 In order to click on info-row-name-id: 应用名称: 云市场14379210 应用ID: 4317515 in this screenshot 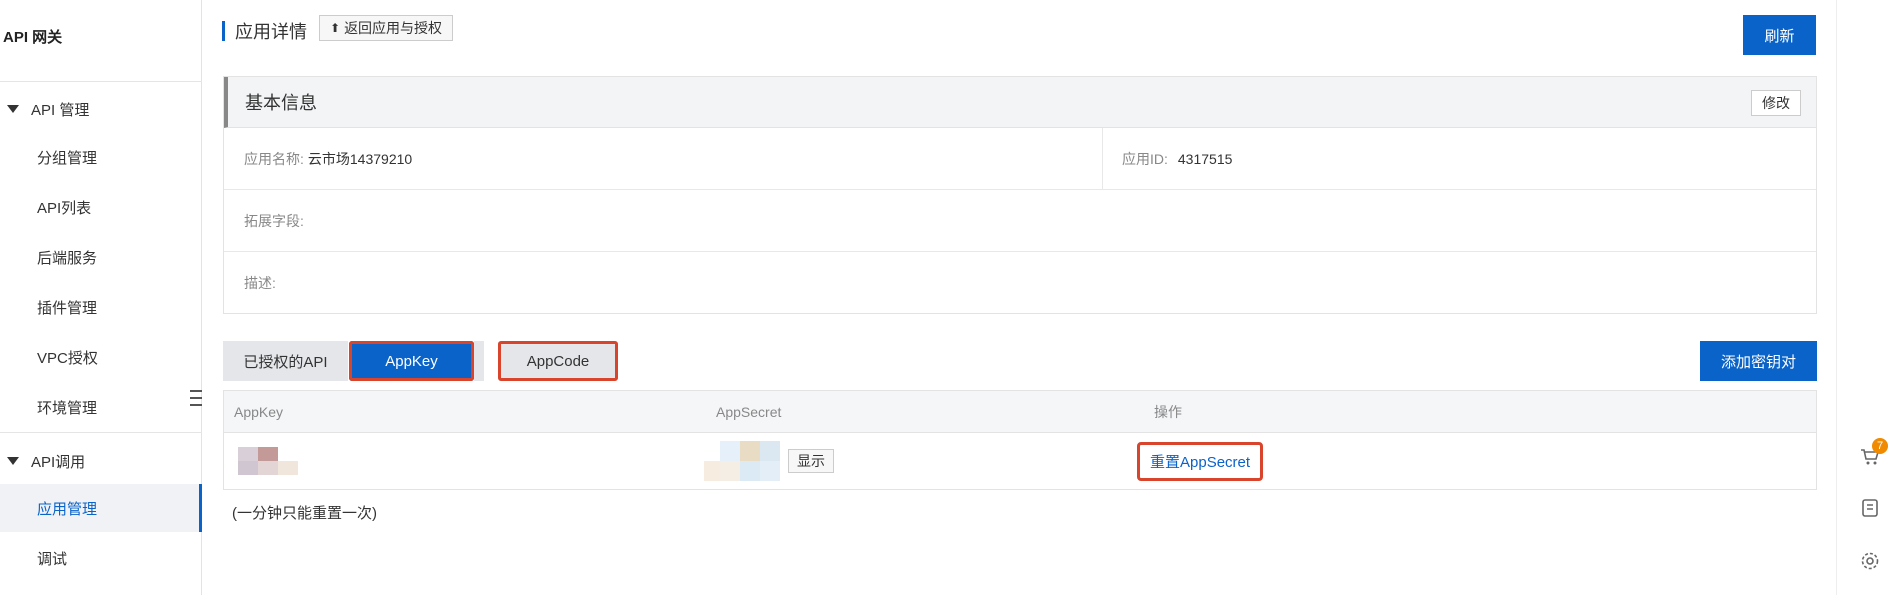, I will do `click(1020, 159)`.